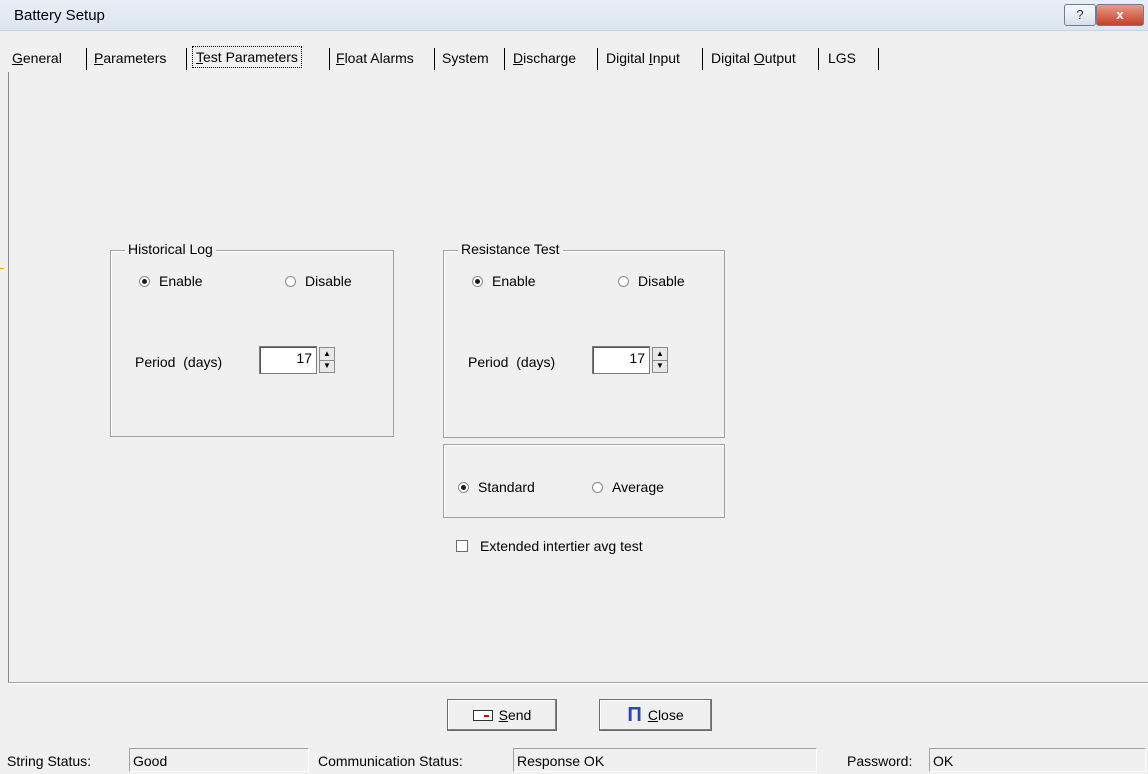 The height and width of the screenshot is (774, 1148). I want to click on historical-log-enable-radio: Enable, so click(171, 281).